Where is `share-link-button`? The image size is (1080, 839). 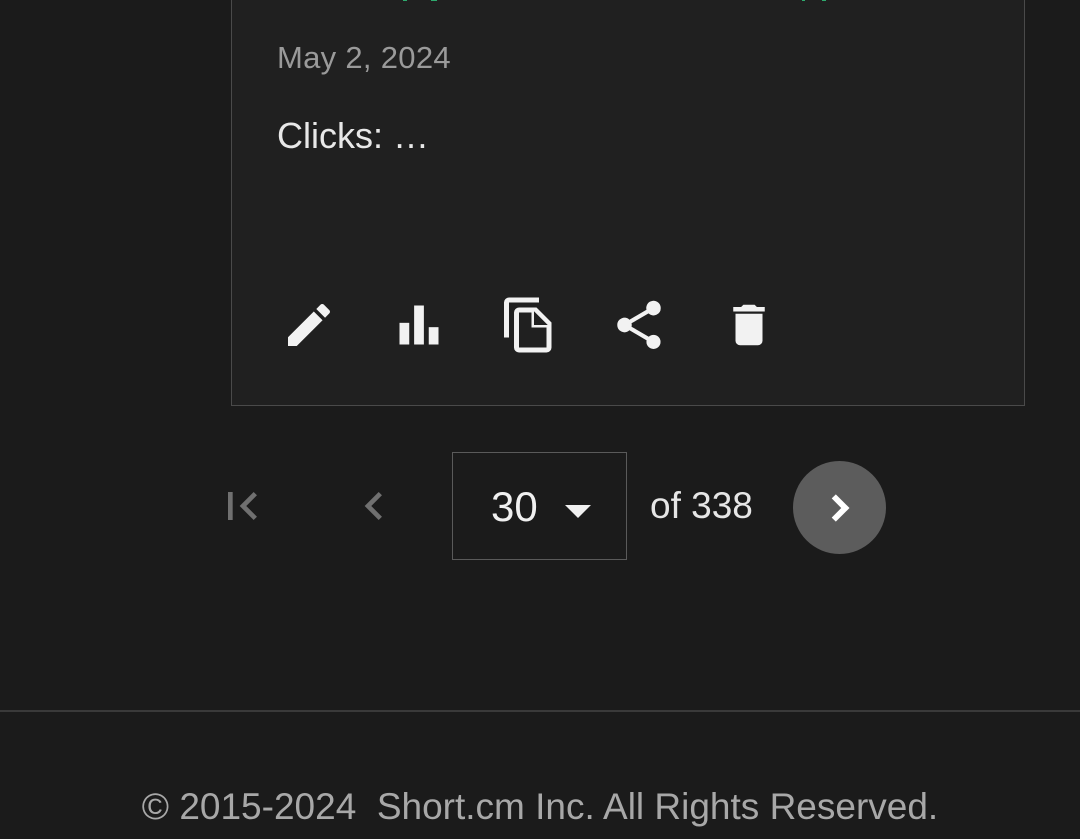 share-link-button is located at coordinates (639, 325).